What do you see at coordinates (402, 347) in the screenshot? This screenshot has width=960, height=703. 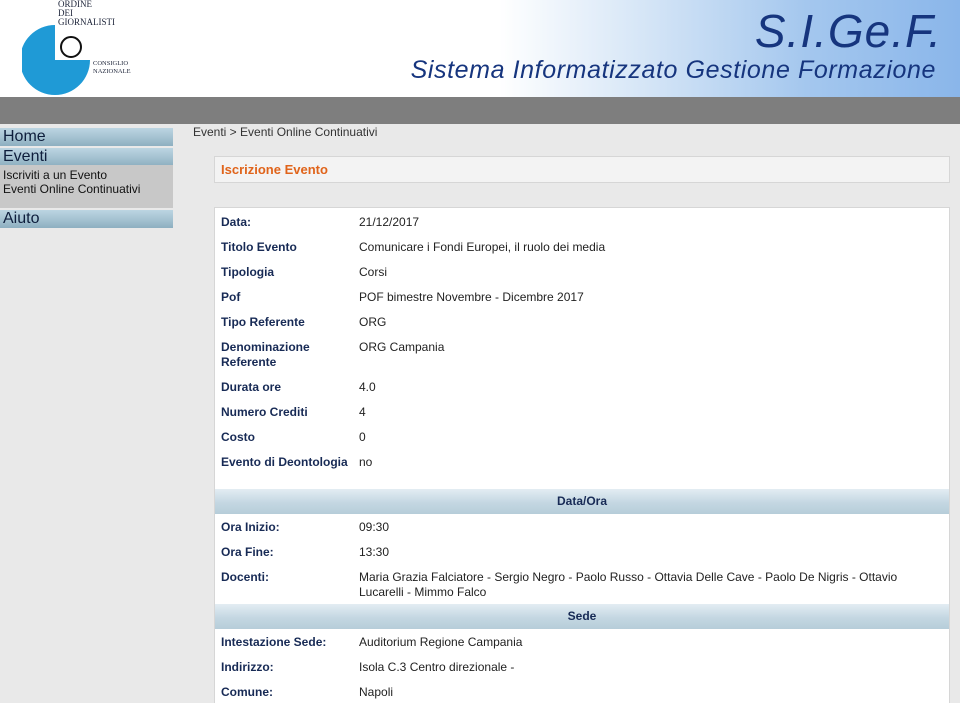 I see `detail-value: ORG Campania` at bounding box center [402, 347].